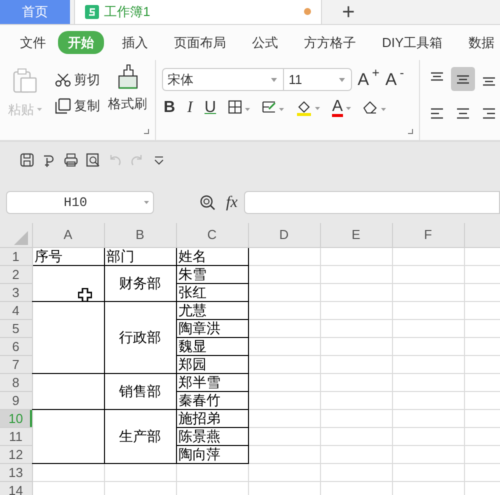 The image size is (500, 495). I want to click on menu-tab: 公式, so click(265, 42).